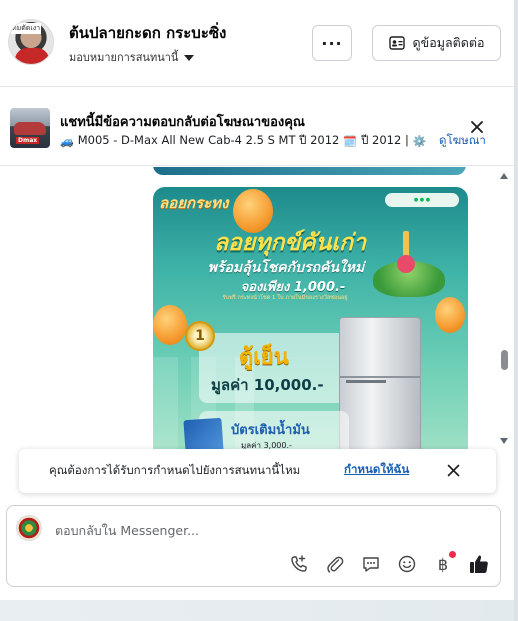 The width and height of the screenshot is (518, 621). What do you see at coordinates (194, 203) in the screenshot?
I see `promo-brand: ลอยกระทง` at bounding box center [194, 203].